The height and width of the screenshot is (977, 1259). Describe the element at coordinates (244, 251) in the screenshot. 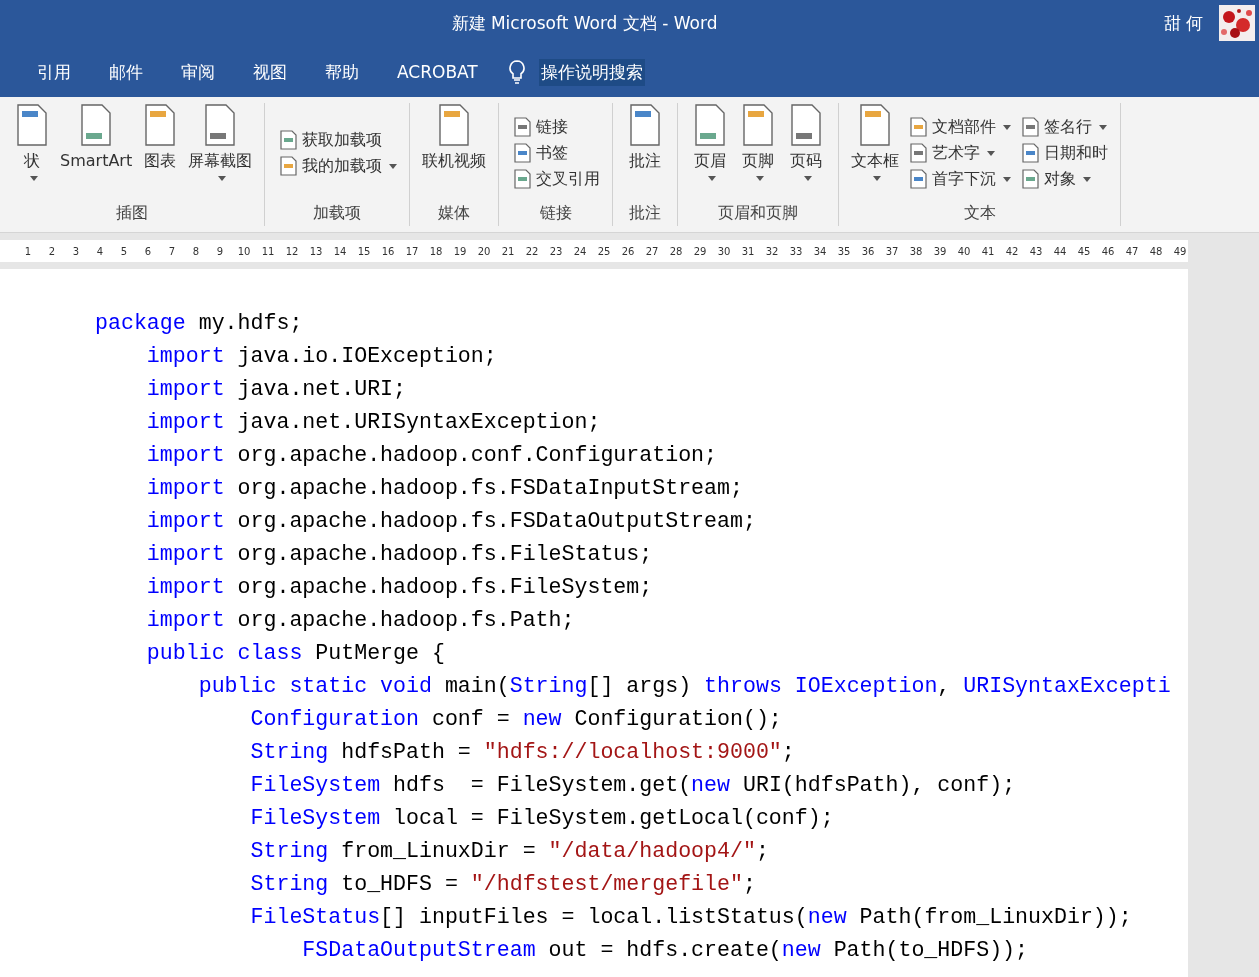

I see `ruler-number: 10` at that location.